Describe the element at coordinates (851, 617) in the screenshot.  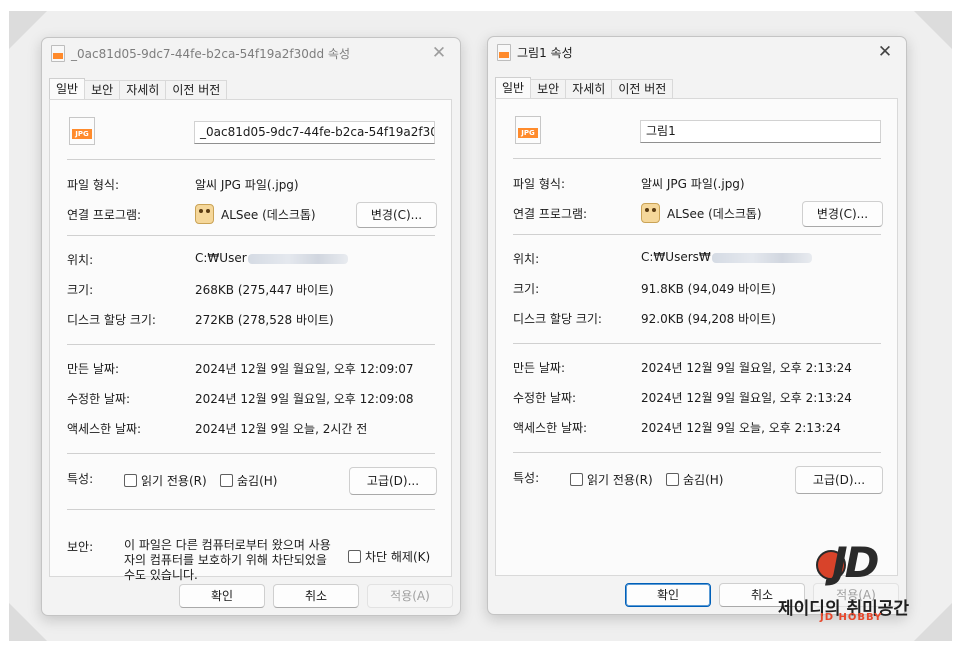
I see `watermark-subtext: JD HOBBY` at that location.